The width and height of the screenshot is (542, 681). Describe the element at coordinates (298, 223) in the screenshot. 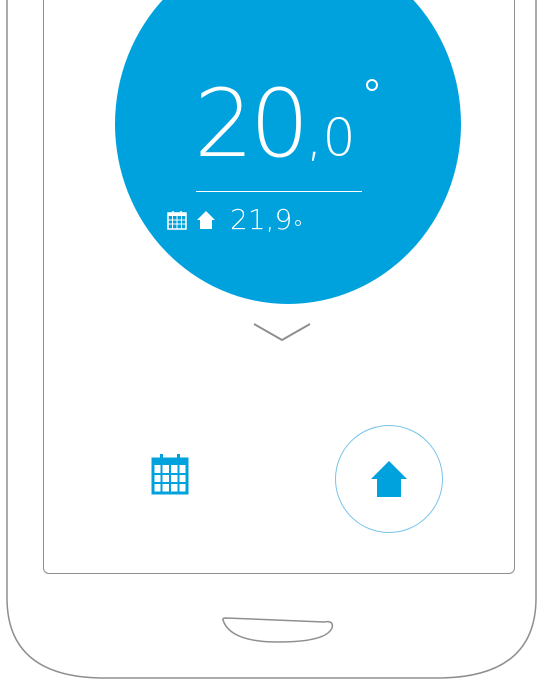

I see `setpoint-degree-symbol` at that location.